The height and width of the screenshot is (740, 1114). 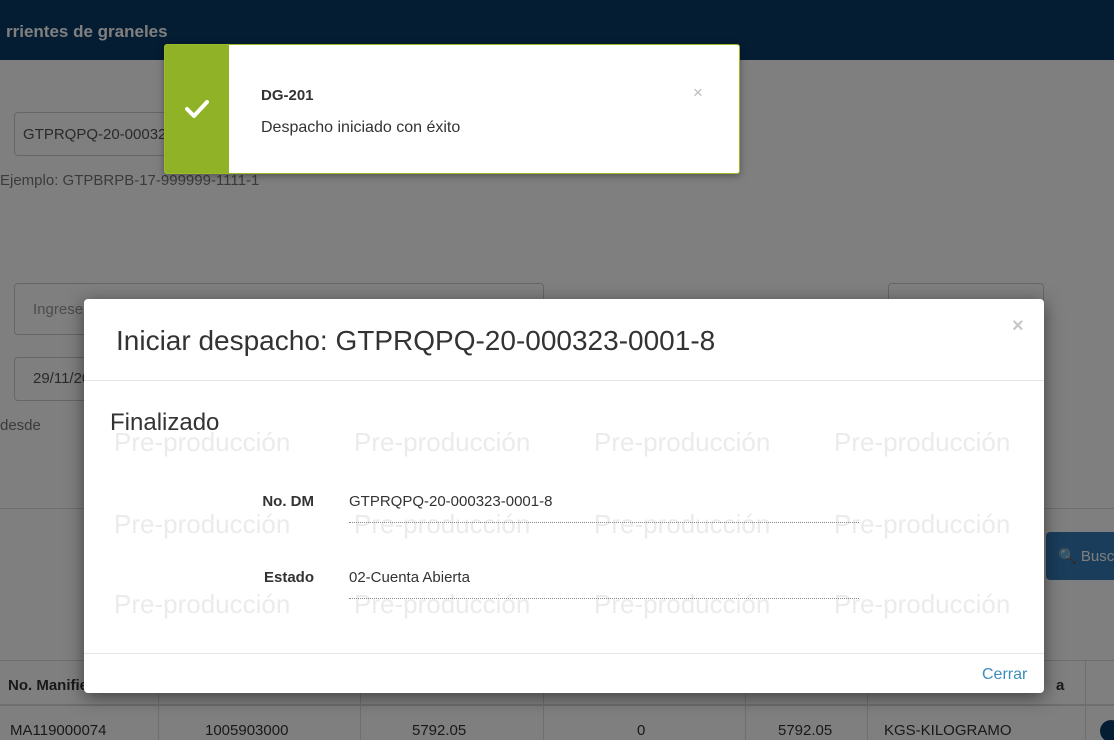 I want to click on field-label-estado: Estado, so click(x=288, y=577).